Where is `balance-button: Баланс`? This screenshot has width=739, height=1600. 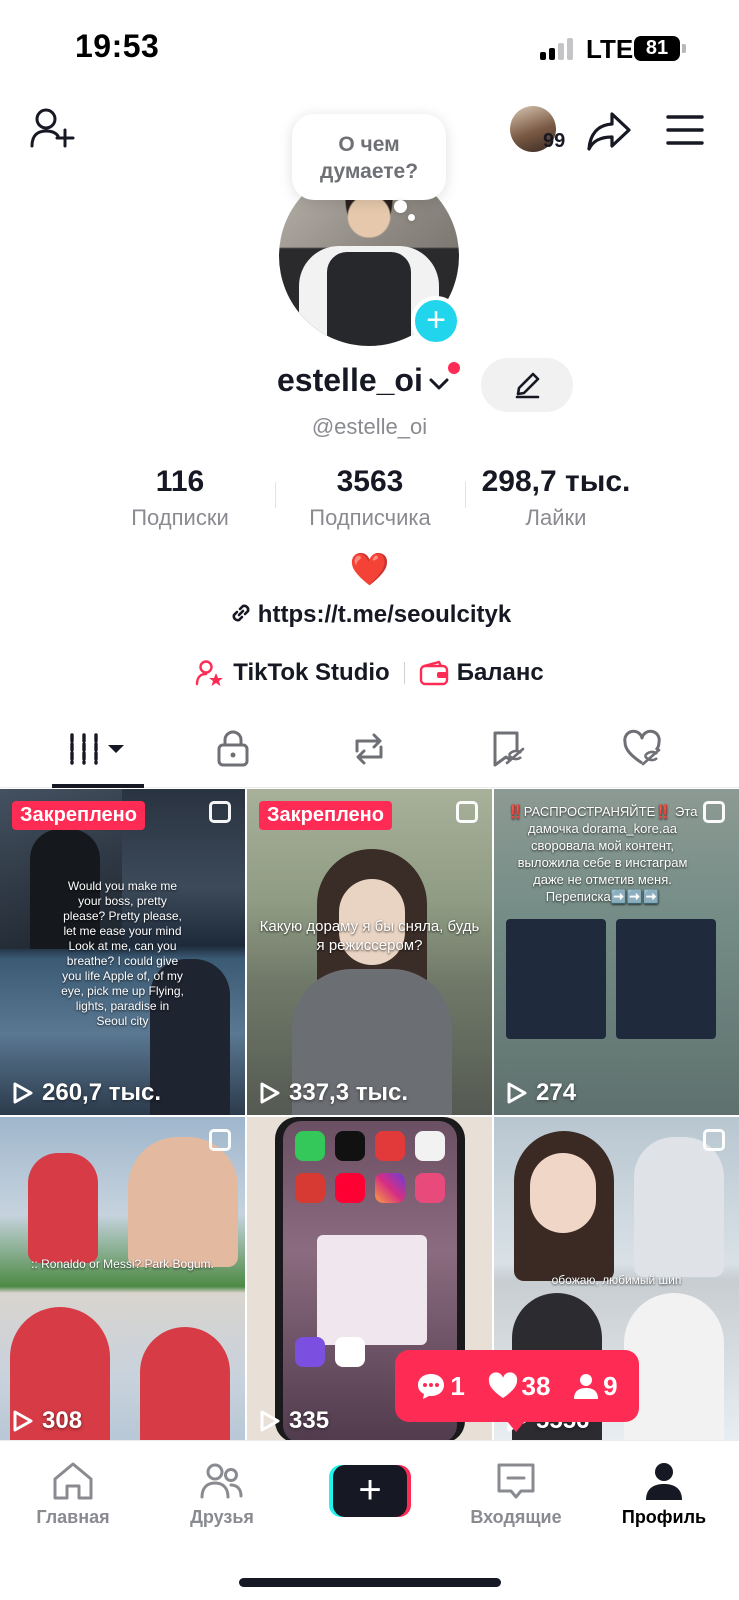
balance-button: Баланс is located at coordinates (481, 673).